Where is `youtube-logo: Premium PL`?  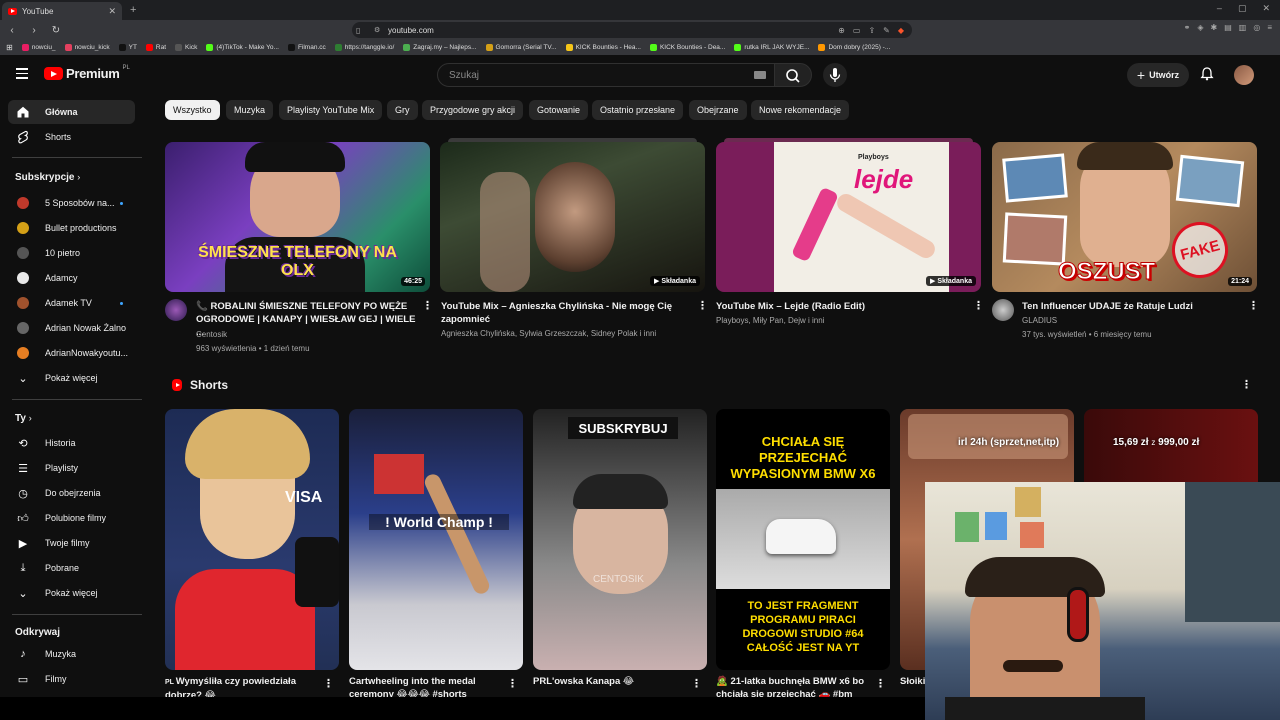 youtube-logo: Premium PL is located at coordinates (87, 73).